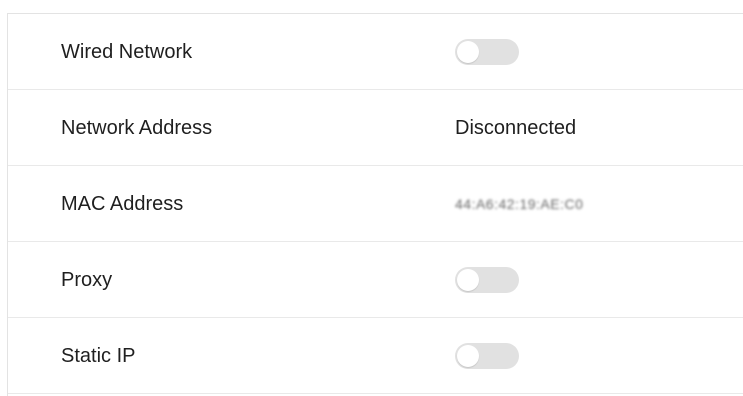  Describe the element at coordinates (516, 127) in the screenshot. I see `network-address-value: Disconnected` at that location.